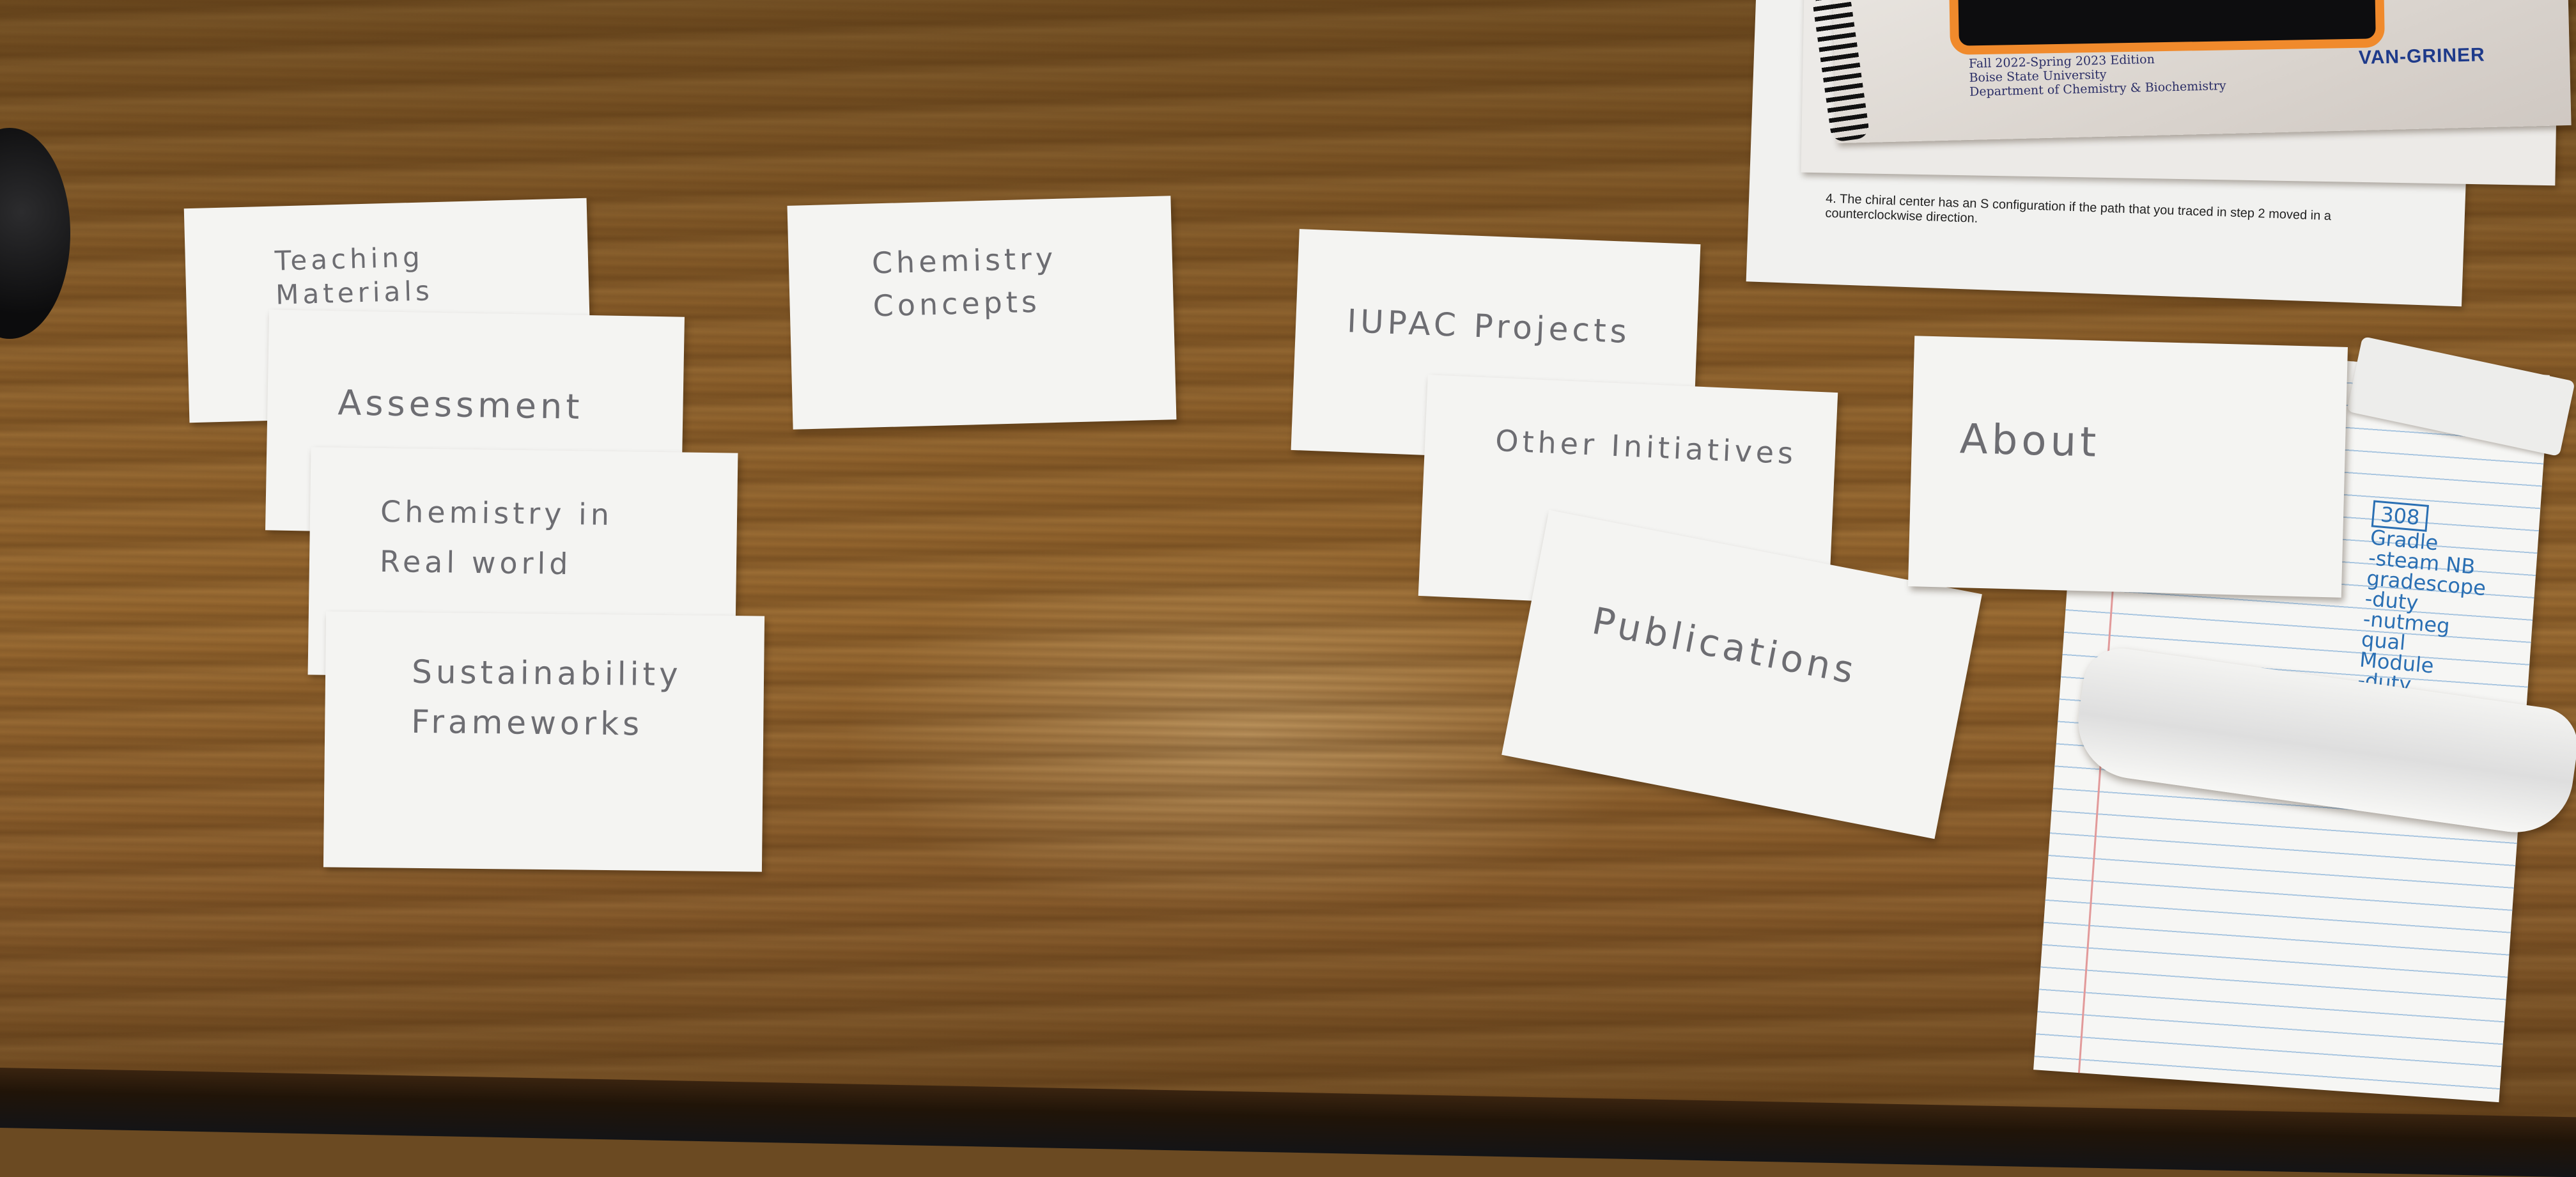  Describe the element at coordinates (2422, 56) in the screenshot. I see `publisher-logo: VAN-GRINER` at that location.